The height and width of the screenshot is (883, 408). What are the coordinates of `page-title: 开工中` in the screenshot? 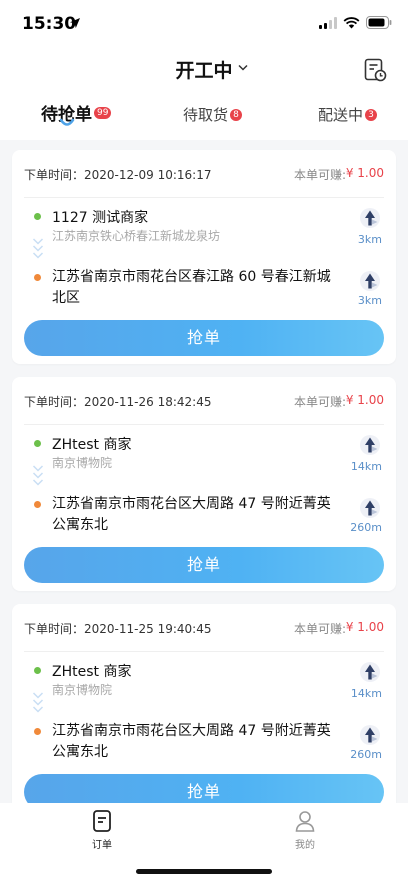 It's located at (204, 69).